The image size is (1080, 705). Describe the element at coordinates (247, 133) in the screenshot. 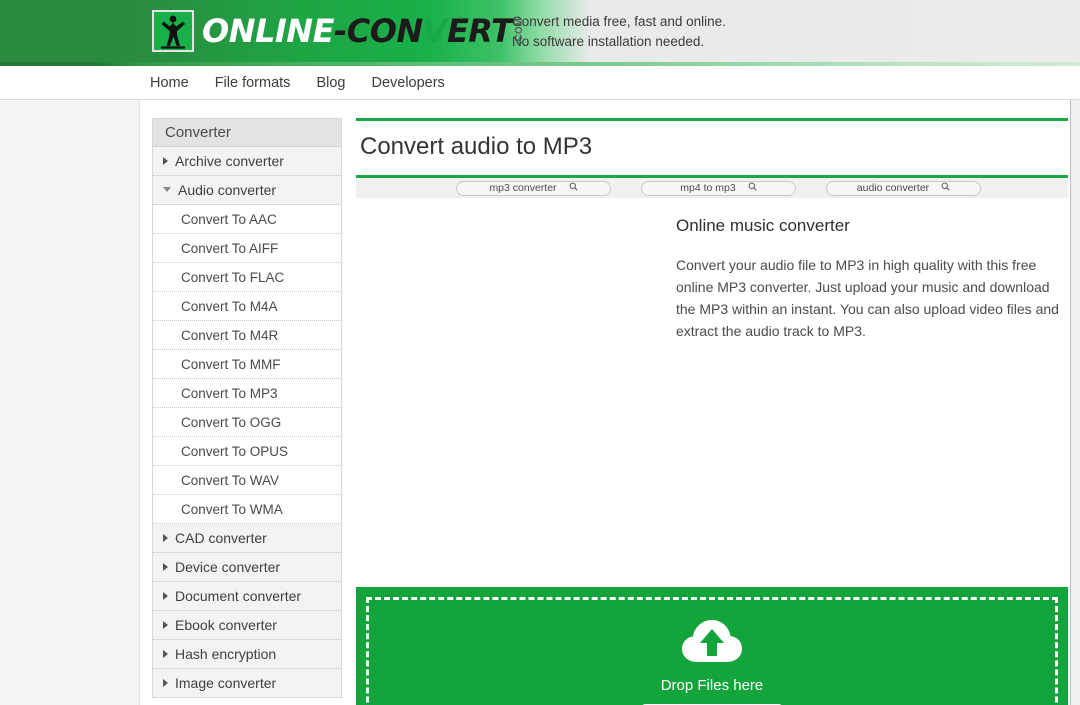

I see `sidebar-title: Converter` at that location.